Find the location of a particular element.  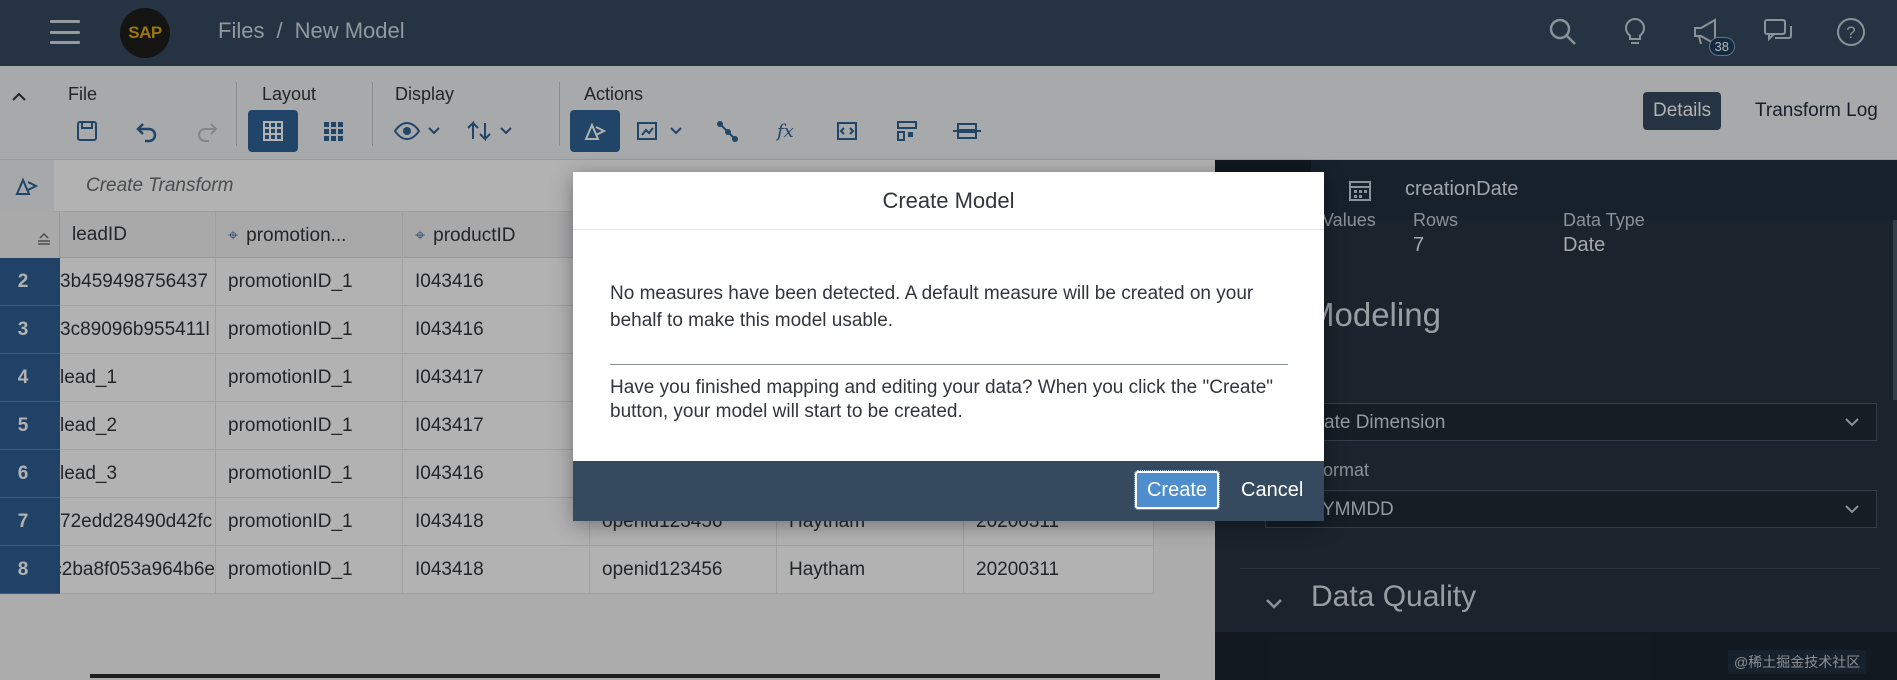

create-button: Create is located at coordinates (1177, 490).